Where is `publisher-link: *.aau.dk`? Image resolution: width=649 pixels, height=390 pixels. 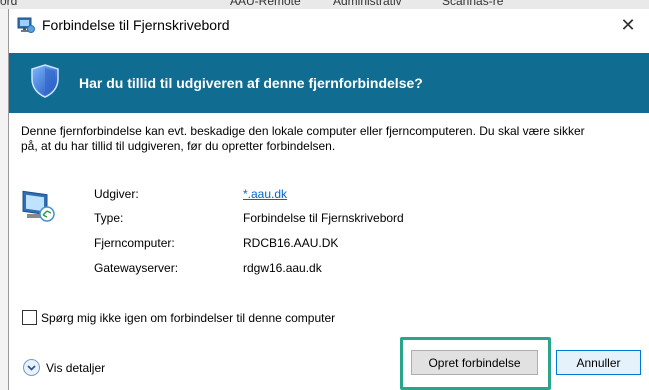 publisher-link: *.aau.dk is located at coordinates (265, 194).